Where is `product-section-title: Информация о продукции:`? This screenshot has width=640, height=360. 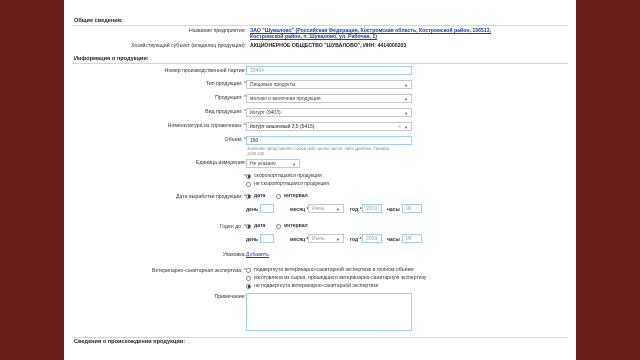
product-section-title: Информация о продукции: is located at coordinates (111, 59).